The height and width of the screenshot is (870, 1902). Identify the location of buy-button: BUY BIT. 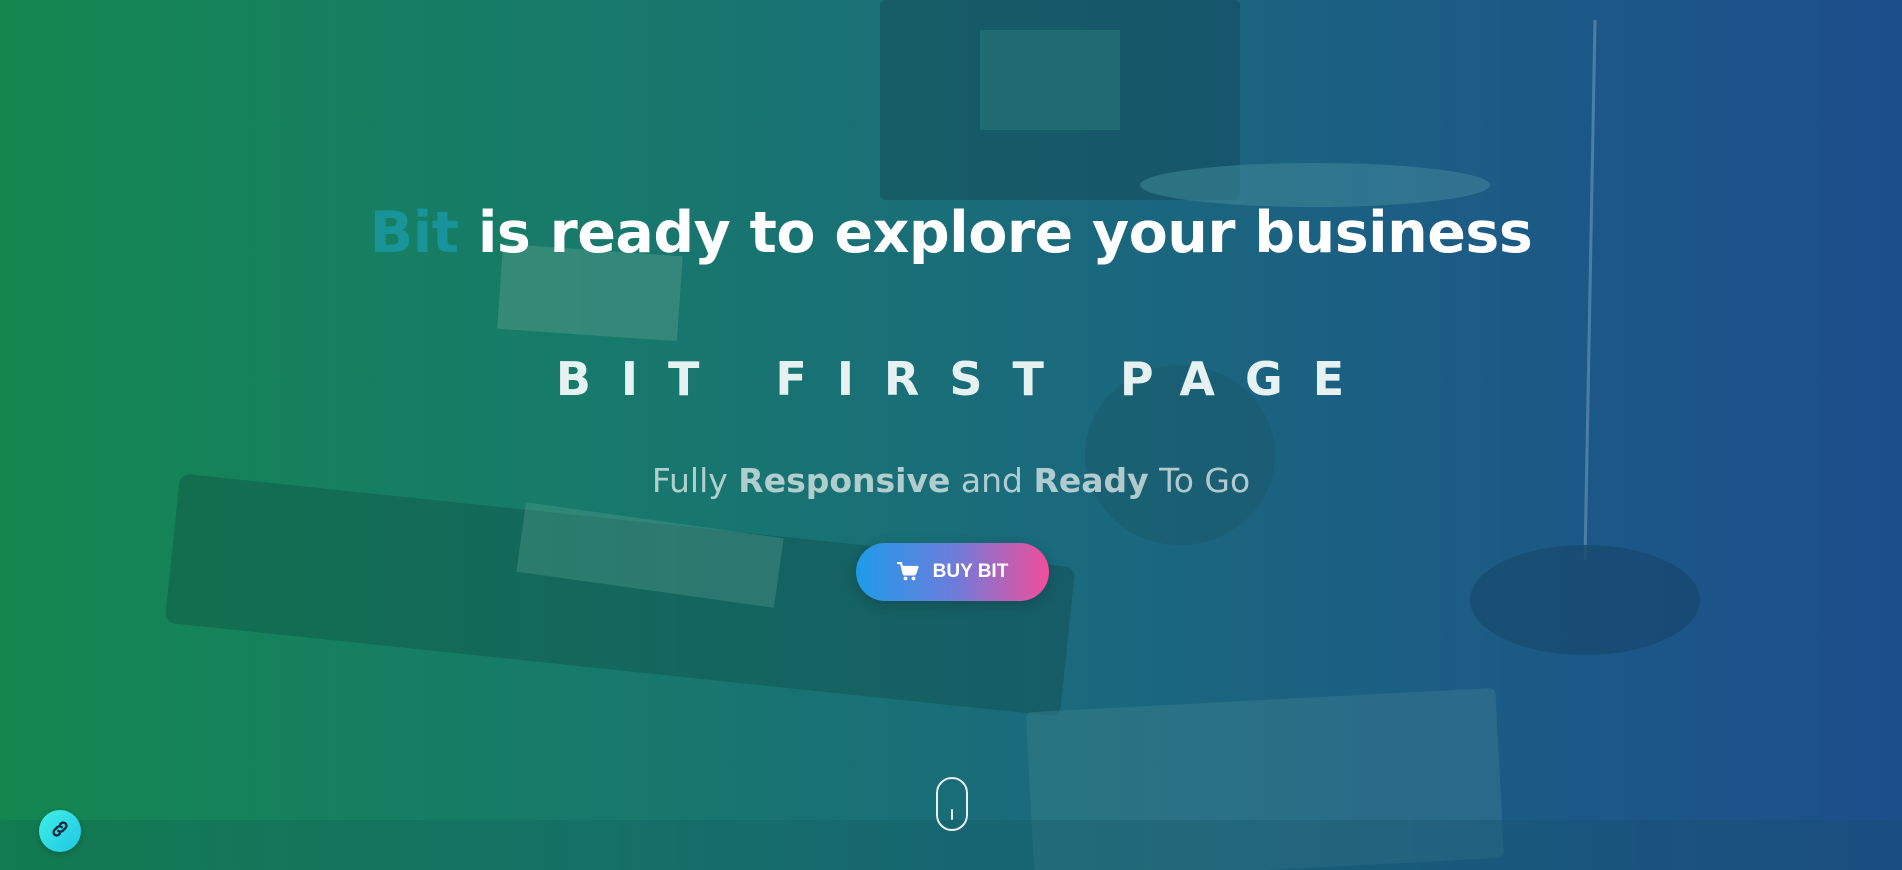
(952, 572).